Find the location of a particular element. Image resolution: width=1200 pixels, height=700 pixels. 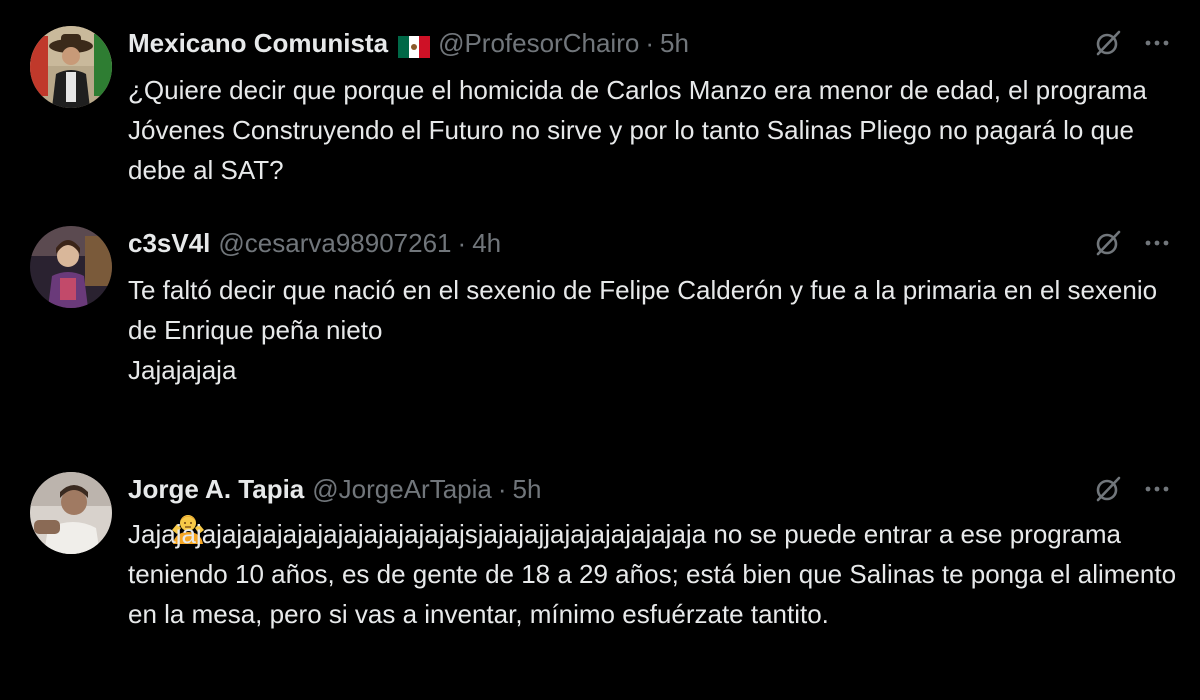

tweet-header: Jorge A. Tapia @JorgeArTapia · 5h is located at coordinates (334, 489).